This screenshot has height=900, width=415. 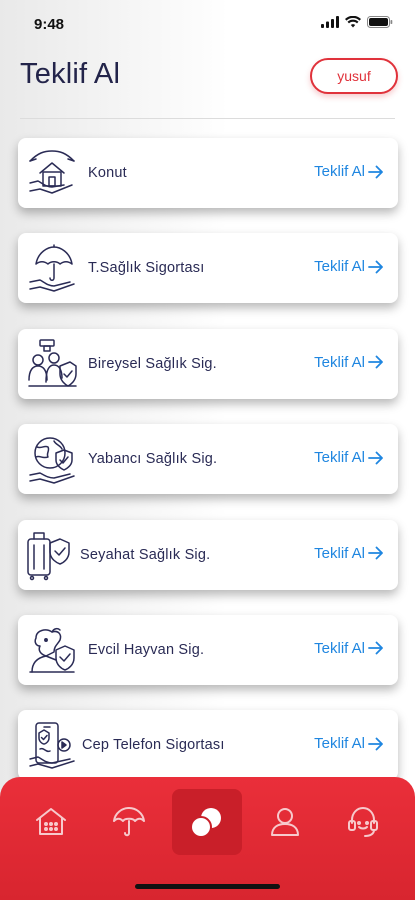 I want to click on header-divider, so click(x=207, y=118).